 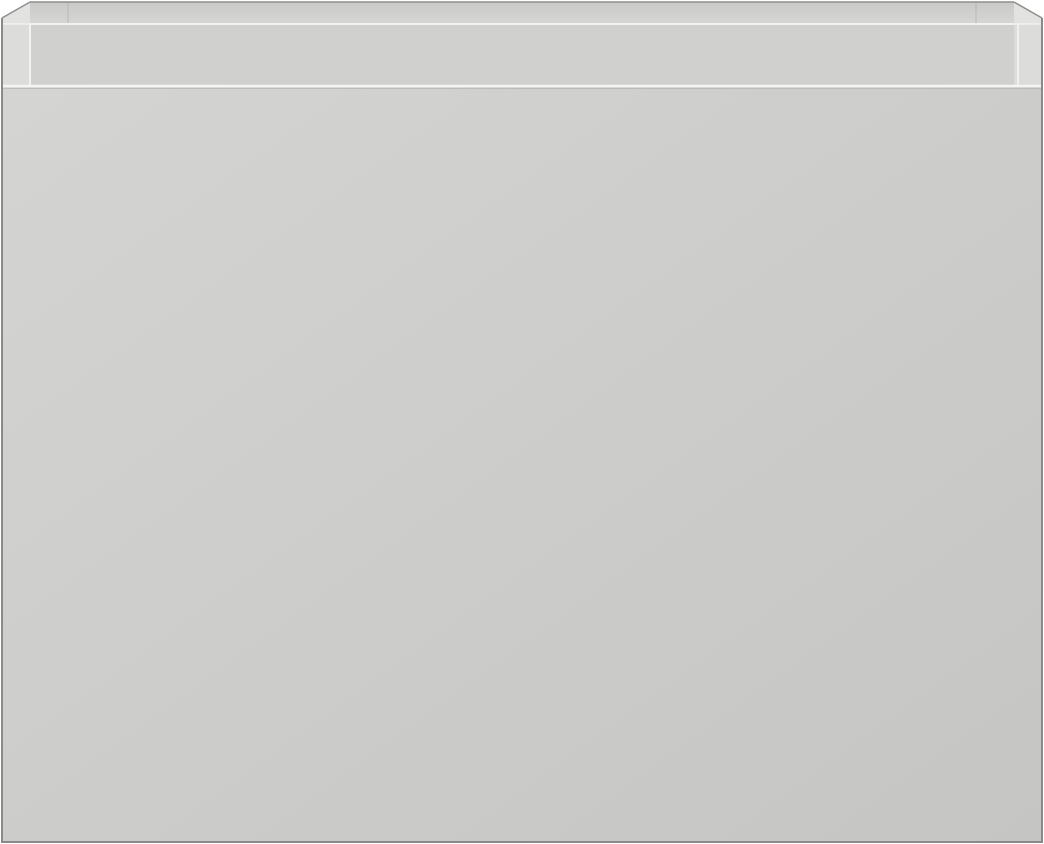 I want to click on cabinet-top-rail, so click(x=522, y=55).